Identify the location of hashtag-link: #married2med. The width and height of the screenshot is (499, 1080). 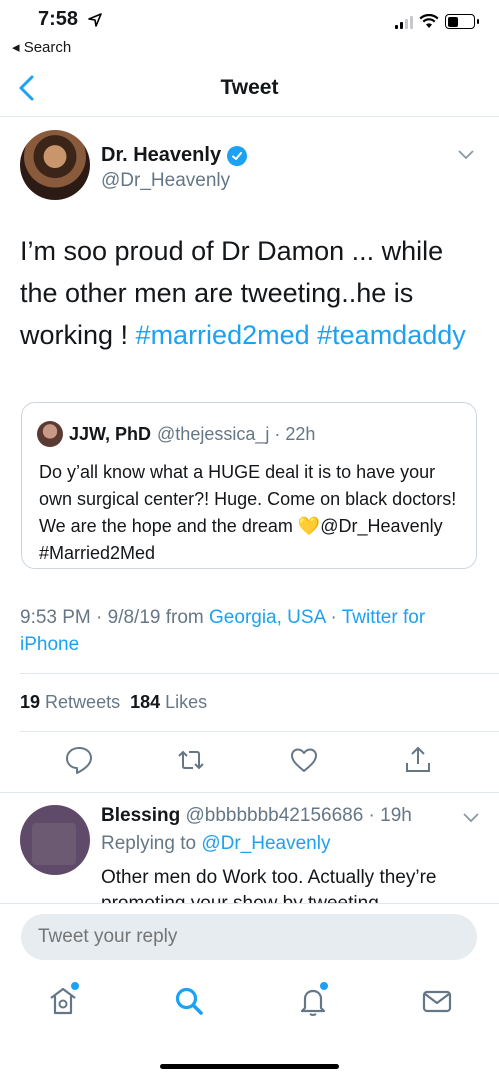
(223, 335).